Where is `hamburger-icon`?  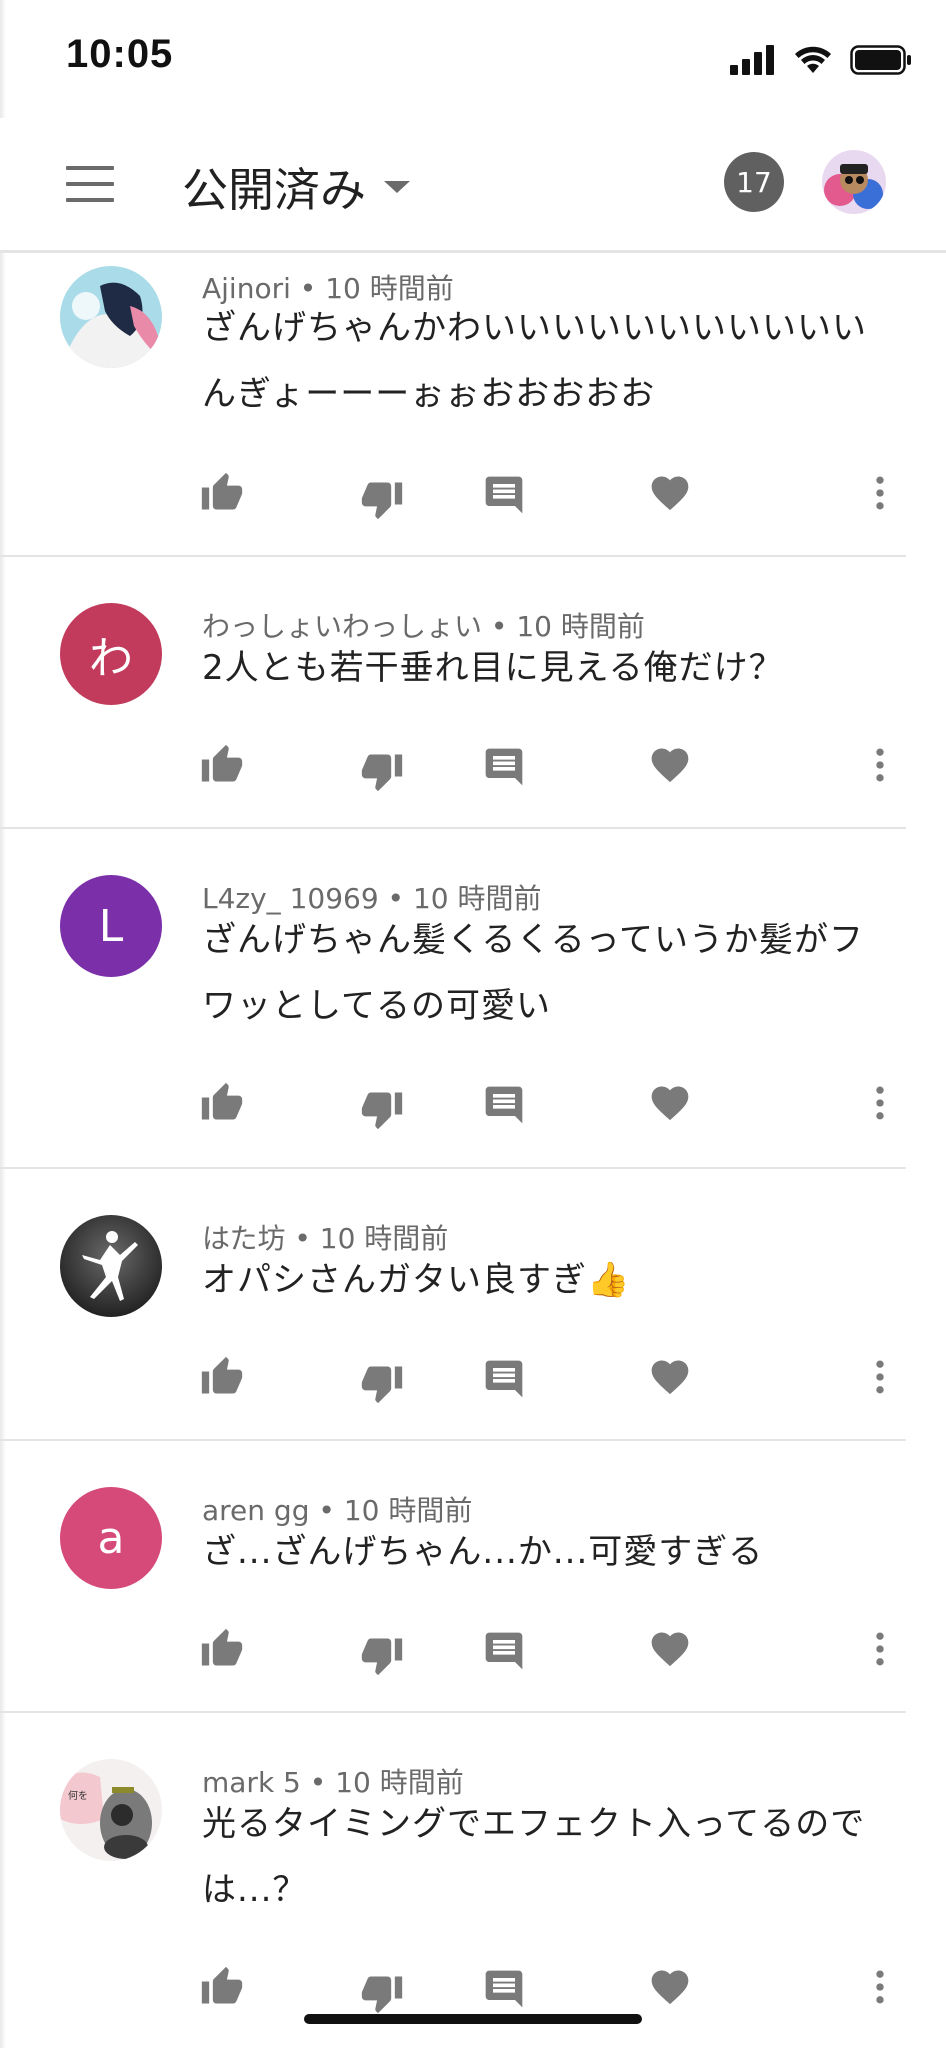
hamburger-icon is located at coordinates (90, 184).